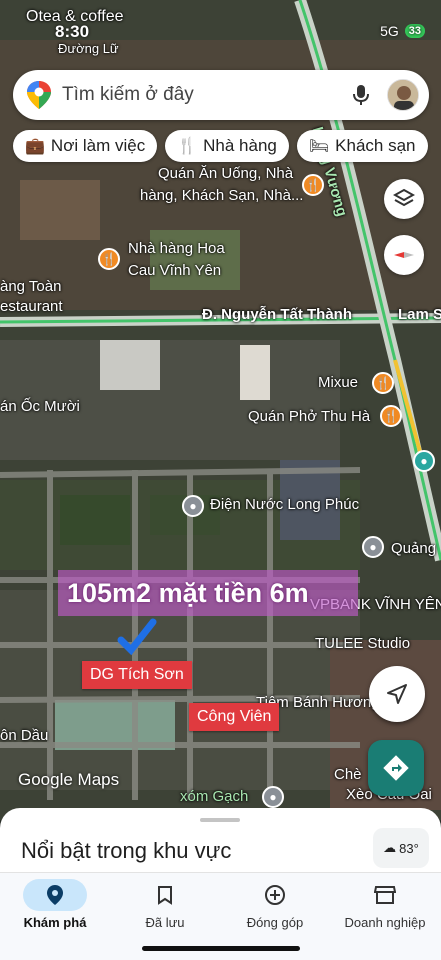  Describe the element at coordinates (409, 848) in the screenshot. I see `temperature-label: 83°` at that location.